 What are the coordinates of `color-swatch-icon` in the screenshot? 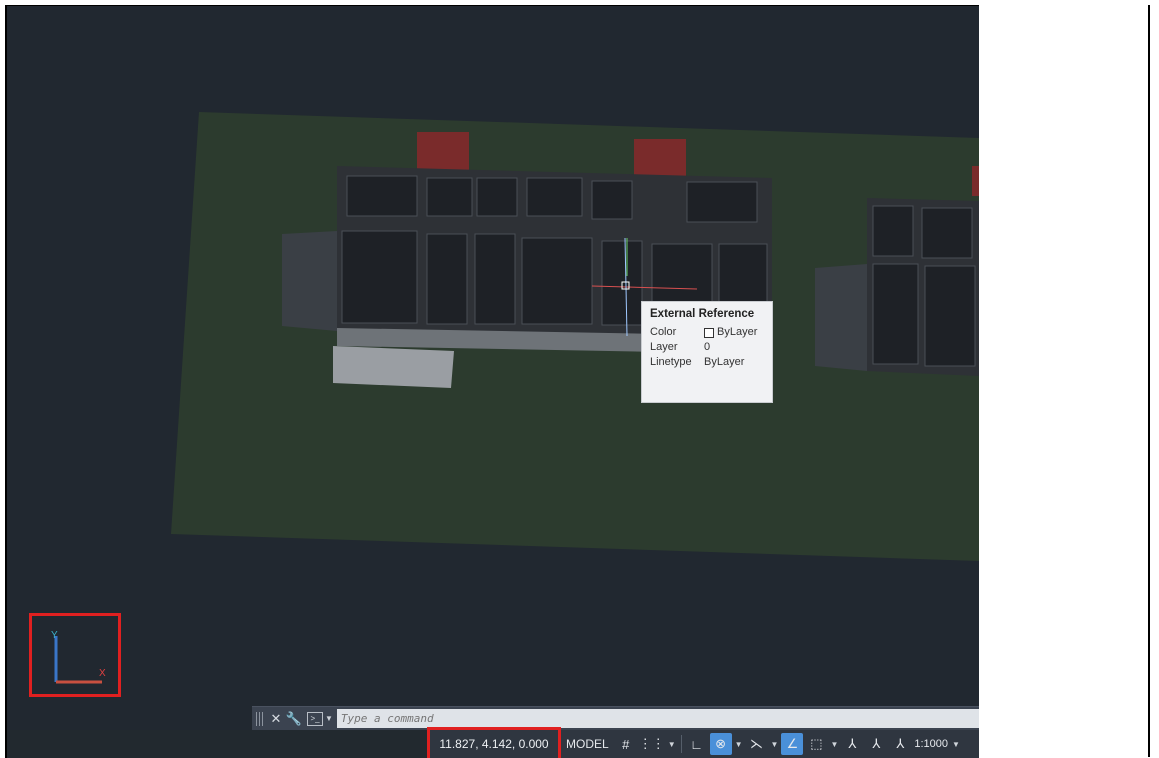 It's located at (709, 332).